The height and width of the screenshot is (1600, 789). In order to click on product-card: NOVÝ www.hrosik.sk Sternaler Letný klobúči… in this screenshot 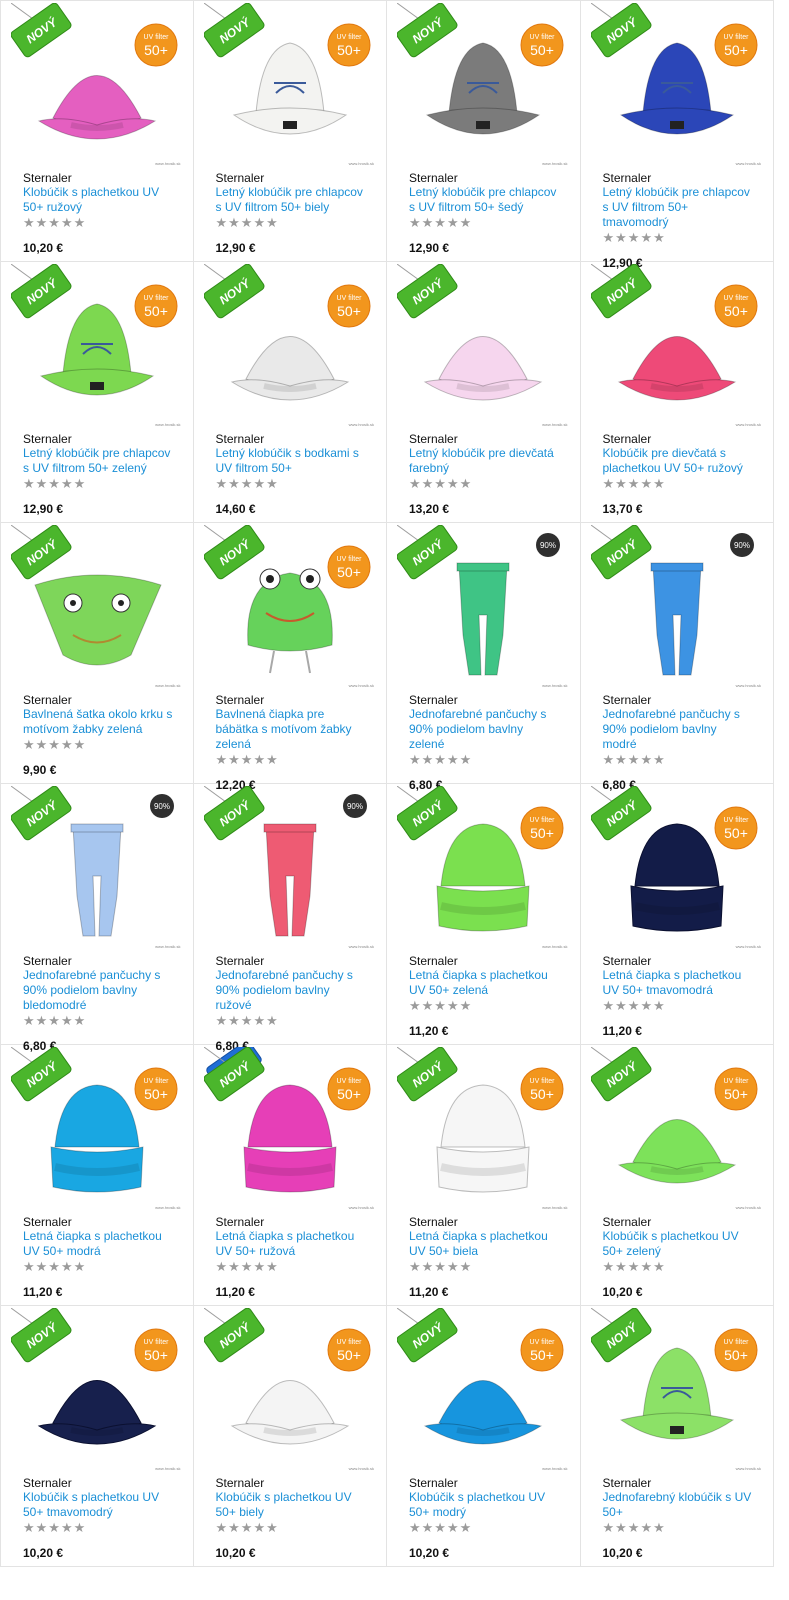, I will do `click(484, 392)`.